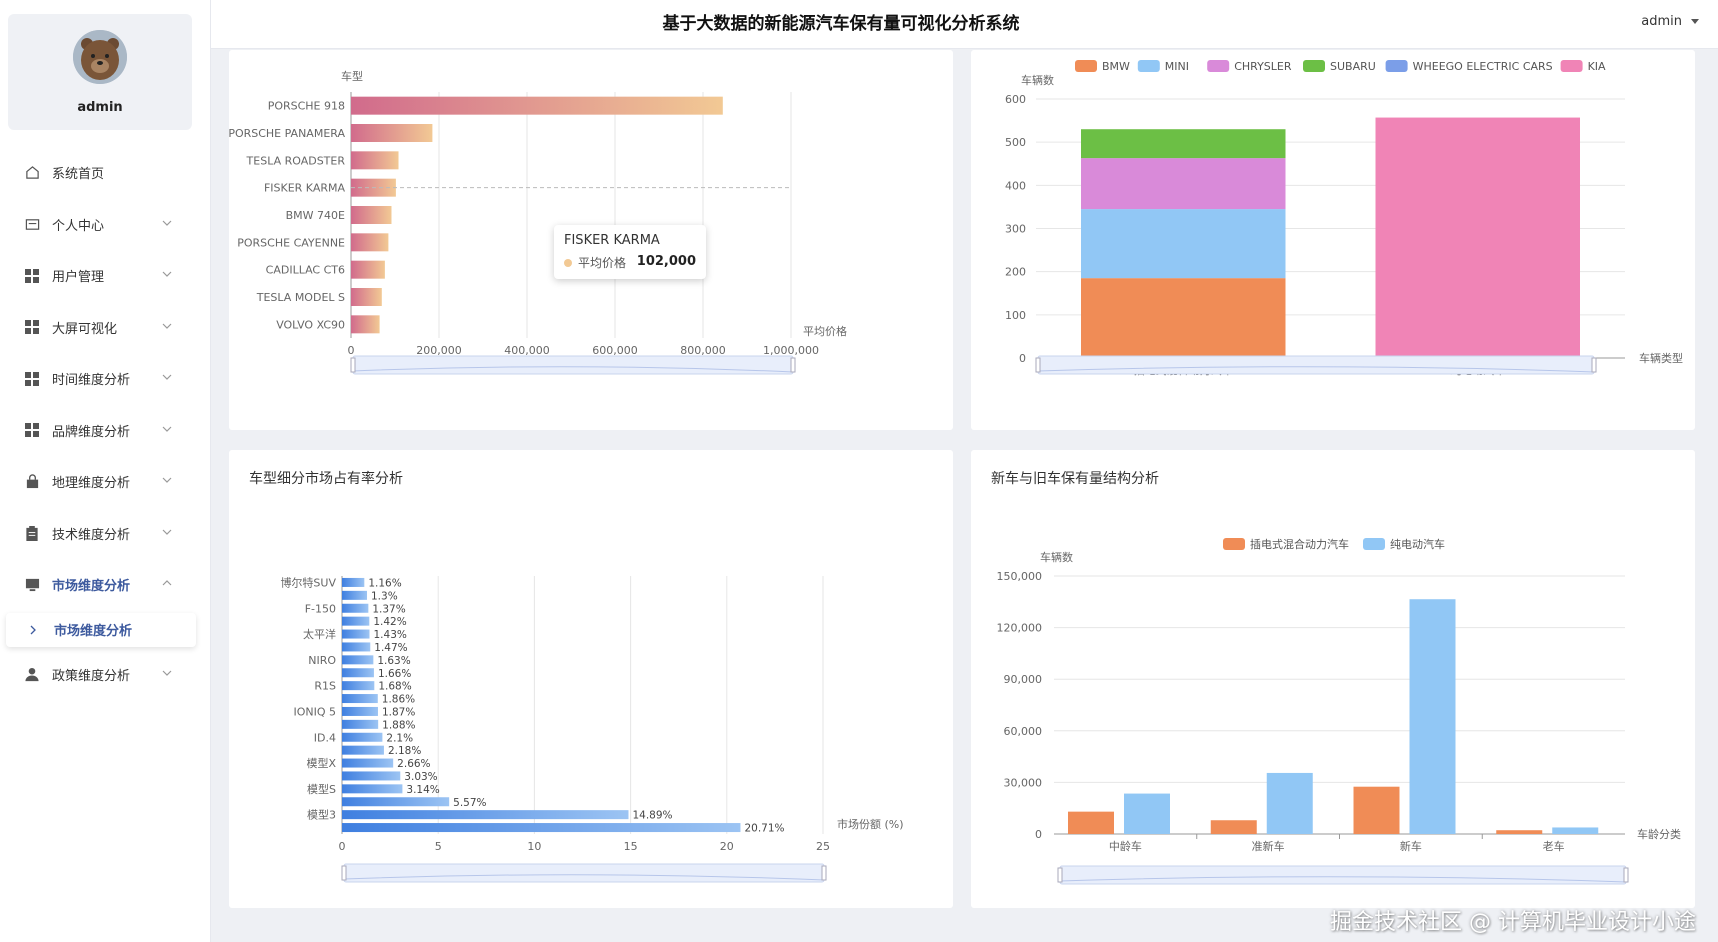 This screenshot has height=942, width=1718. Describe the element at coordinates (1299, 544) in the screenshot. I see `legend-label: 插电式混合动力汽车` at that location.